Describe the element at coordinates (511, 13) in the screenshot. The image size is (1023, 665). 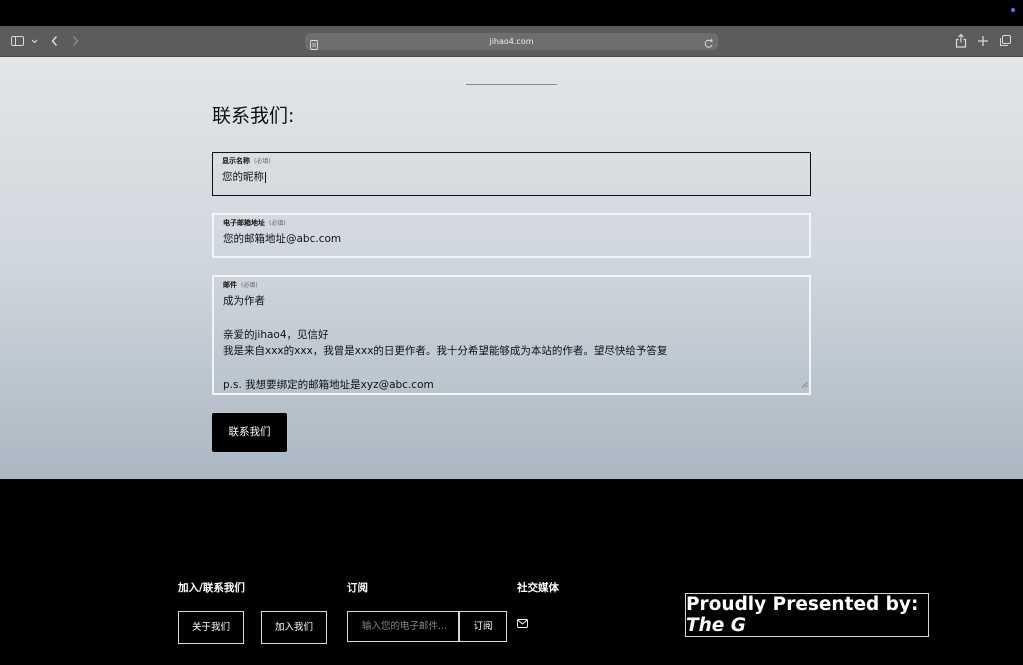
I see `system-top-bar` at that location.